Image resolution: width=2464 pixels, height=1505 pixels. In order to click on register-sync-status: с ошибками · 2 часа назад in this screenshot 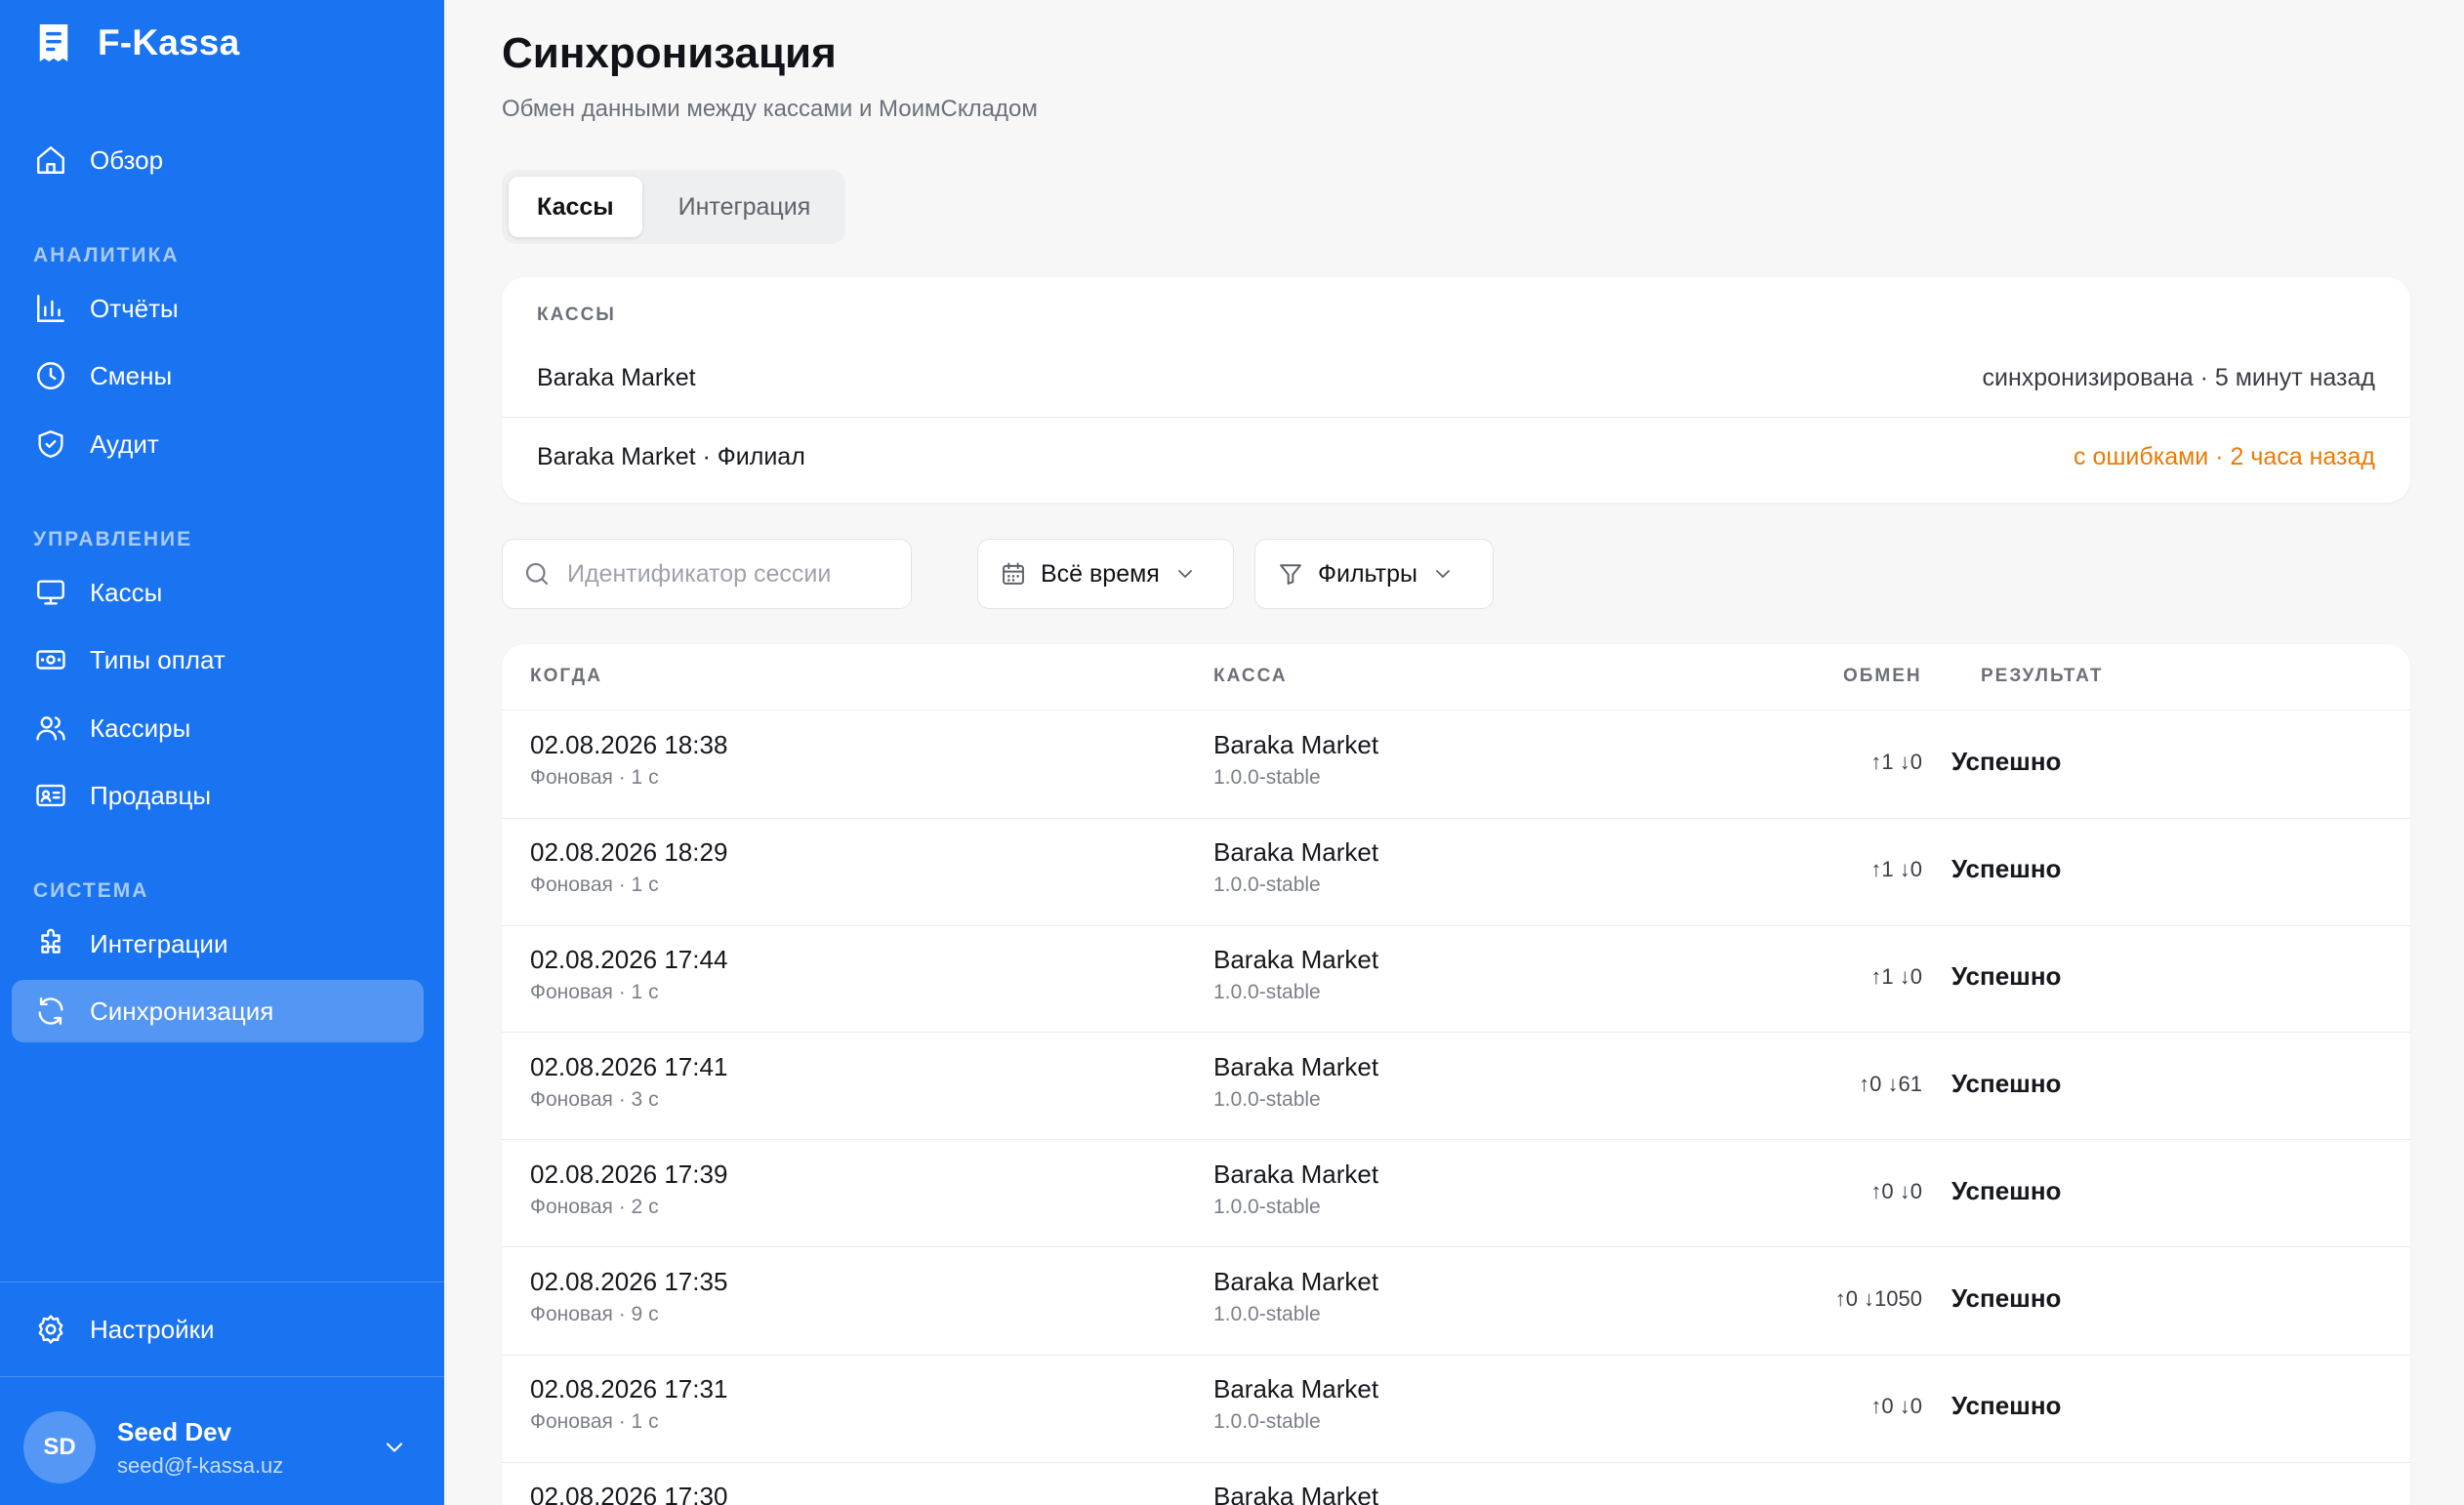, I will do `click(2224, 456)`.